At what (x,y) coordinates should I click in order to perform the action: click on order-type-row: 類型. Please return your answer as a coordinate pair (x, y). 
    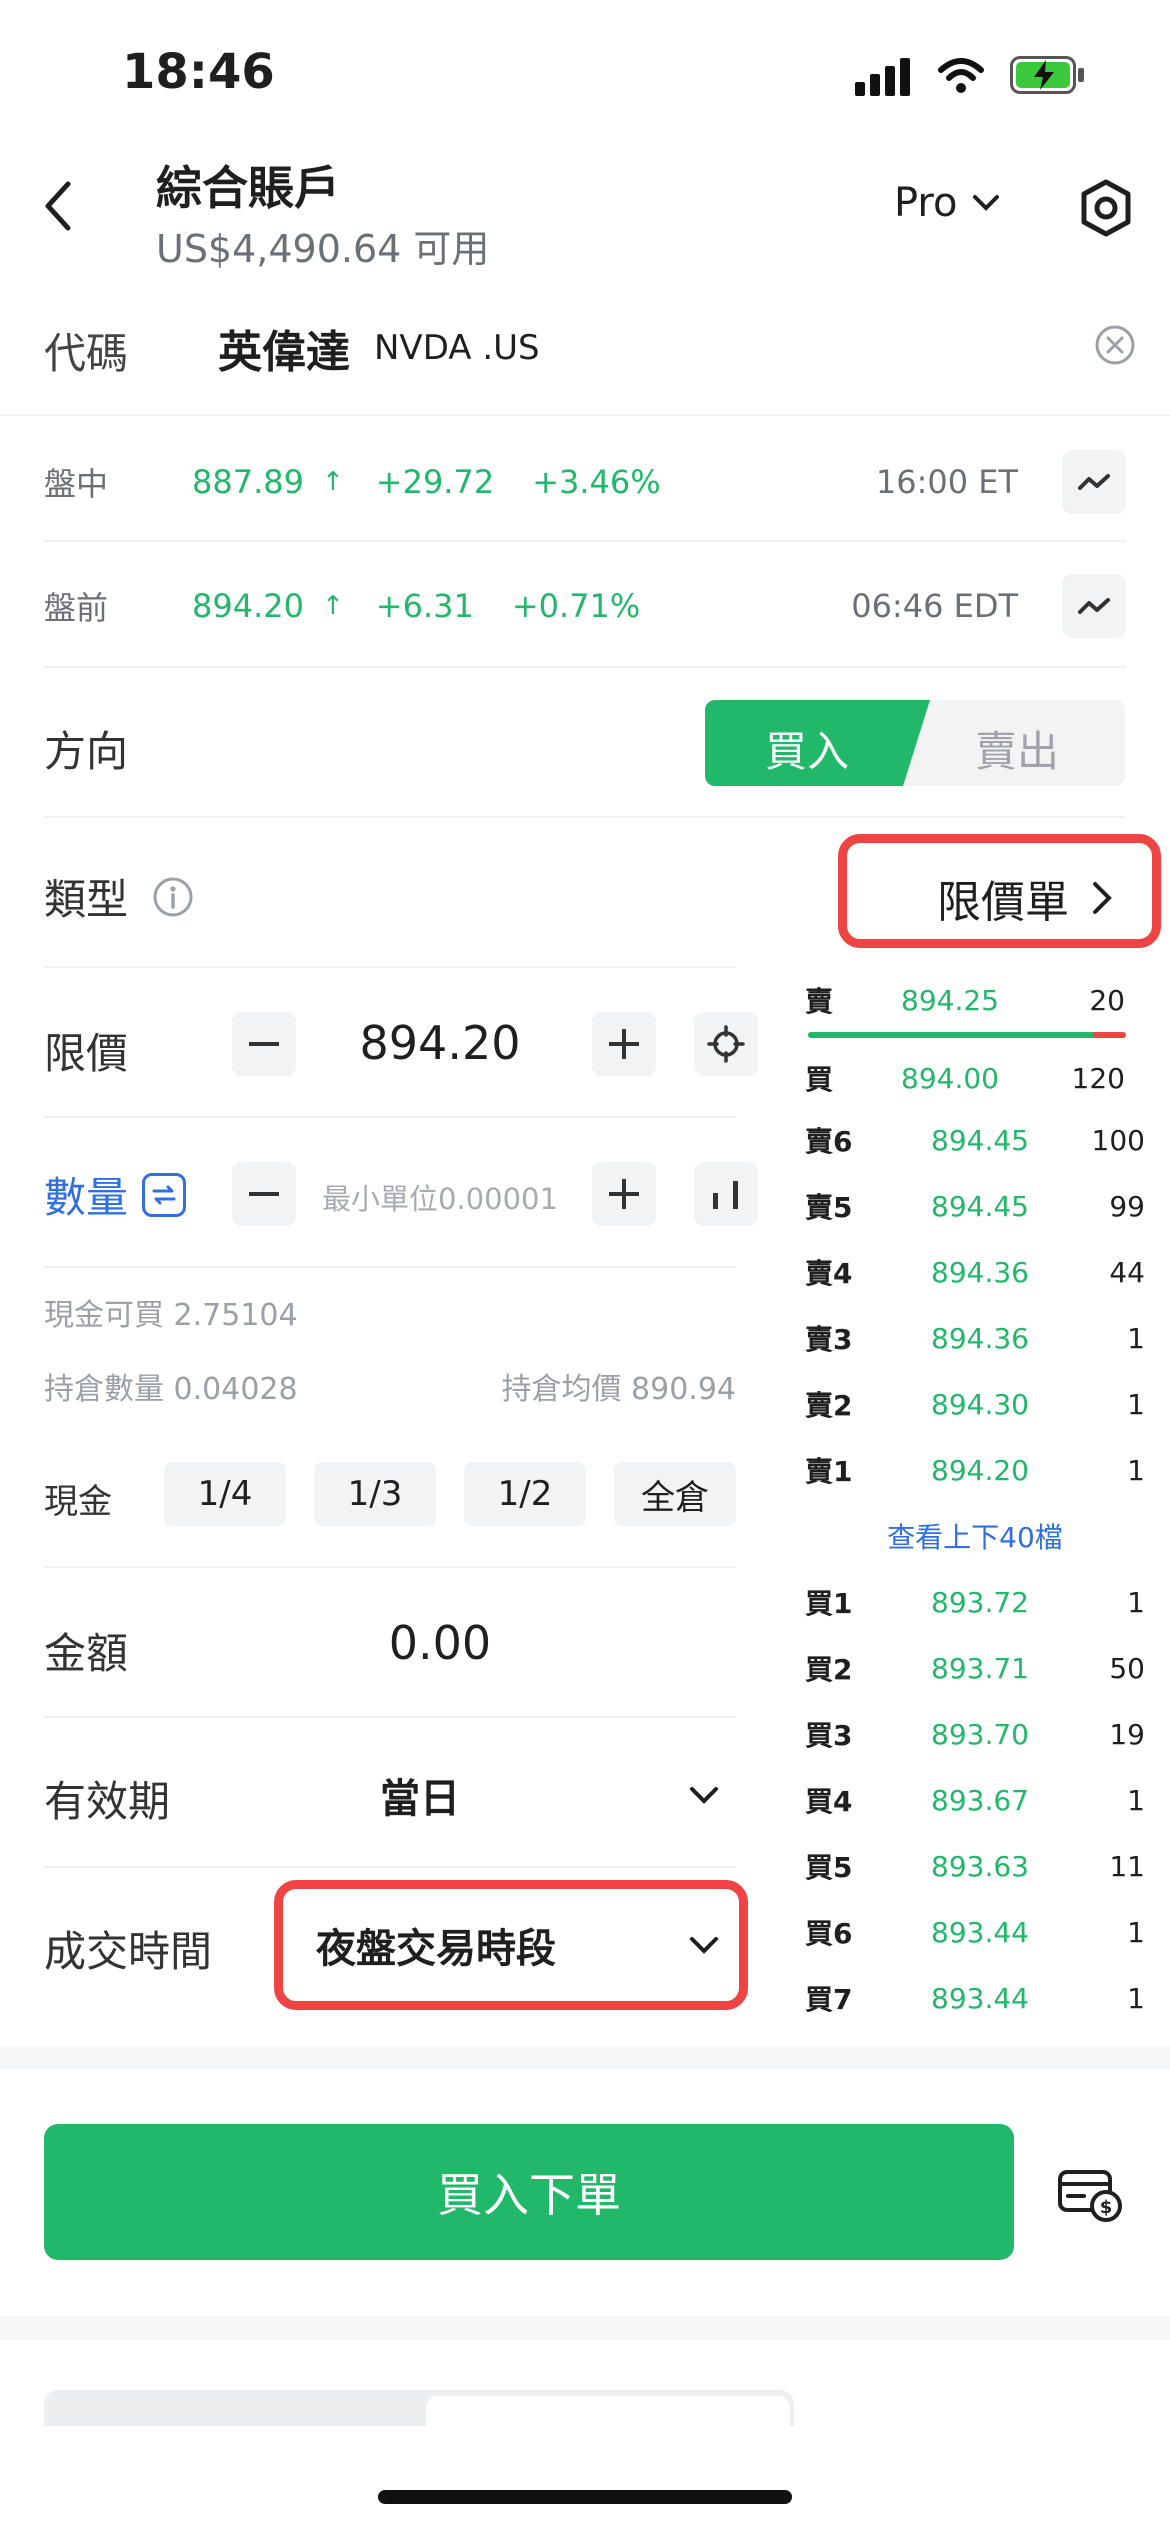
    Looking at the image, I should click on (119, 896).